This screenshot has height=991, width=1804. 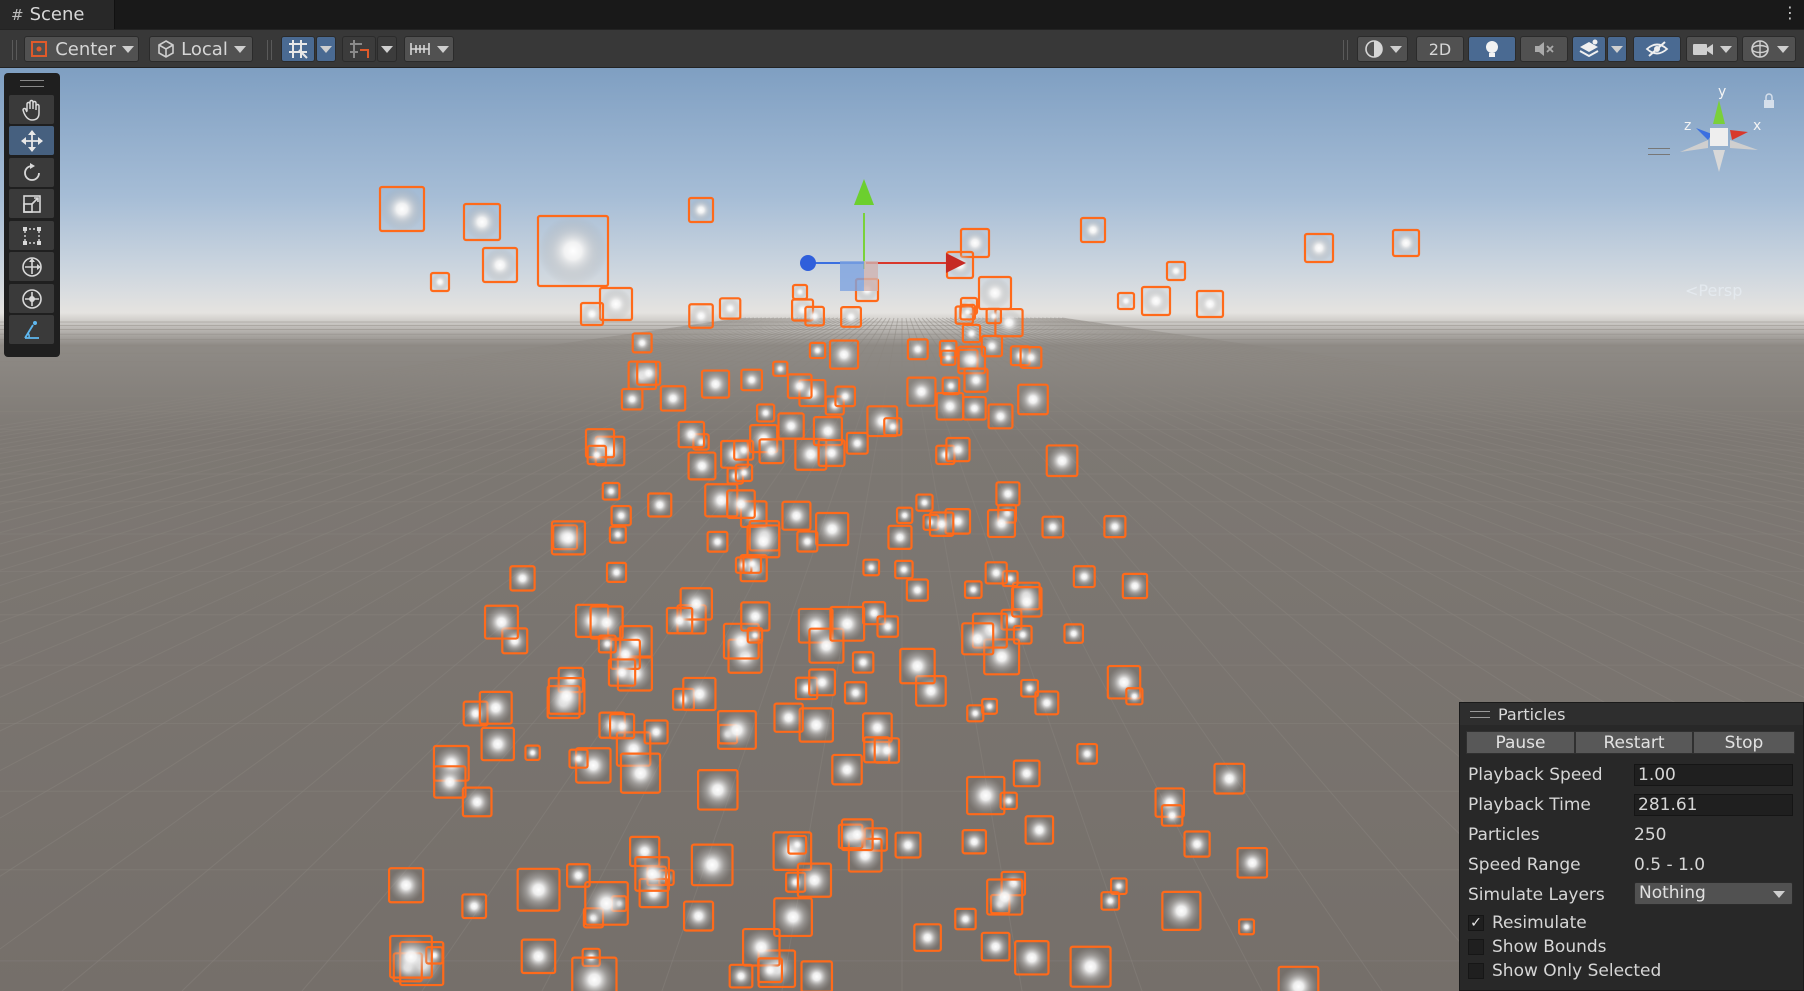 I want to click on move-handle-gizmo, so click(x=880, y=223).